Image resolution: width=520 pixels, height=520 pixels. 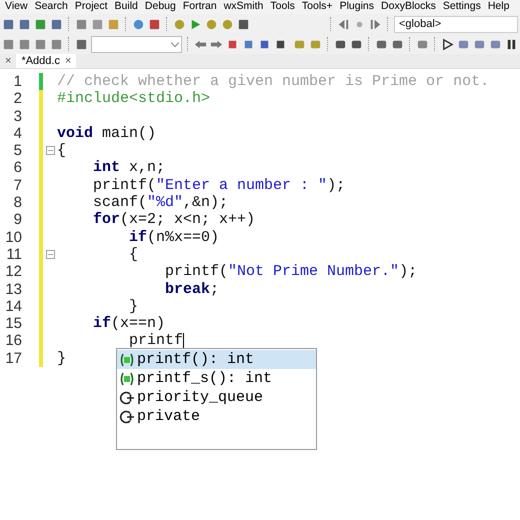 I want to click on menu-item: wxSmith, so click(x=244, y=7).